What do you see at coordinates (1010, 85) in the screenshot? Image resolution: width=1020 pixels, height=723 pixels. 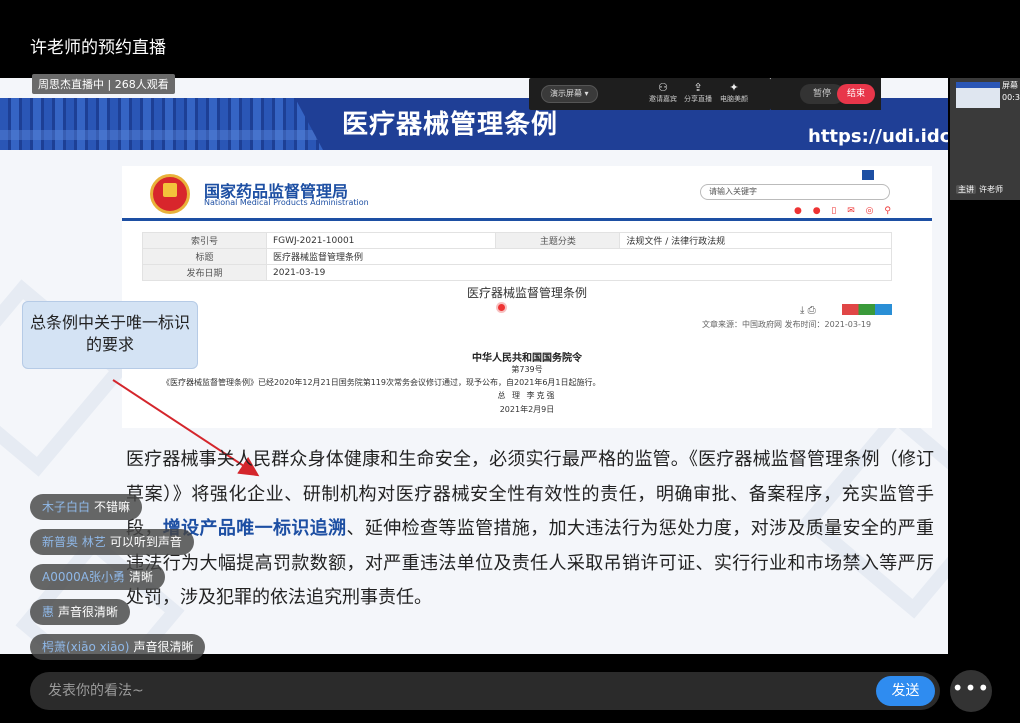 I see `thumbnail-label: 屏幕` at bounding box center [1010, 85].